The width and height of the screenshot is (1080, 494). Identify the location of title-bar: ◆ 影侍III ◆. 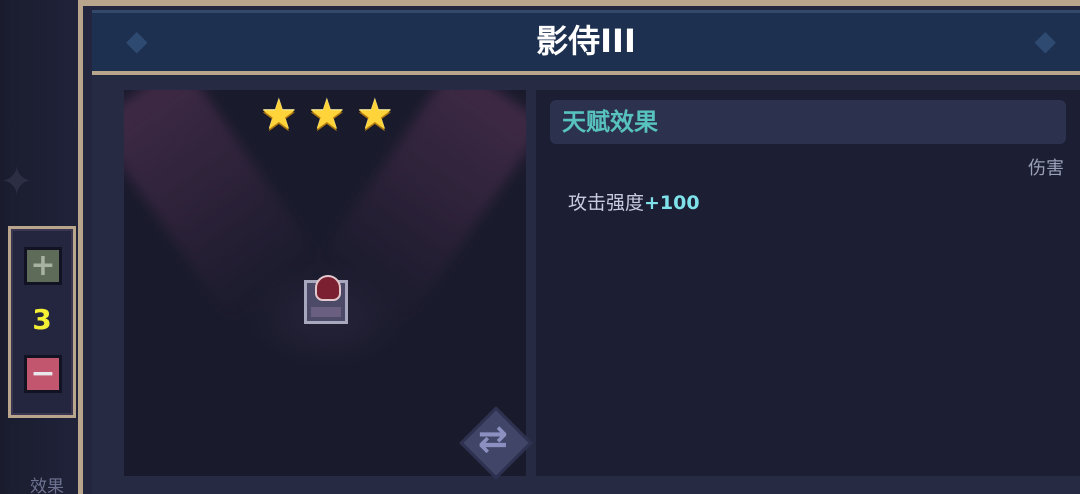
(586, 42).